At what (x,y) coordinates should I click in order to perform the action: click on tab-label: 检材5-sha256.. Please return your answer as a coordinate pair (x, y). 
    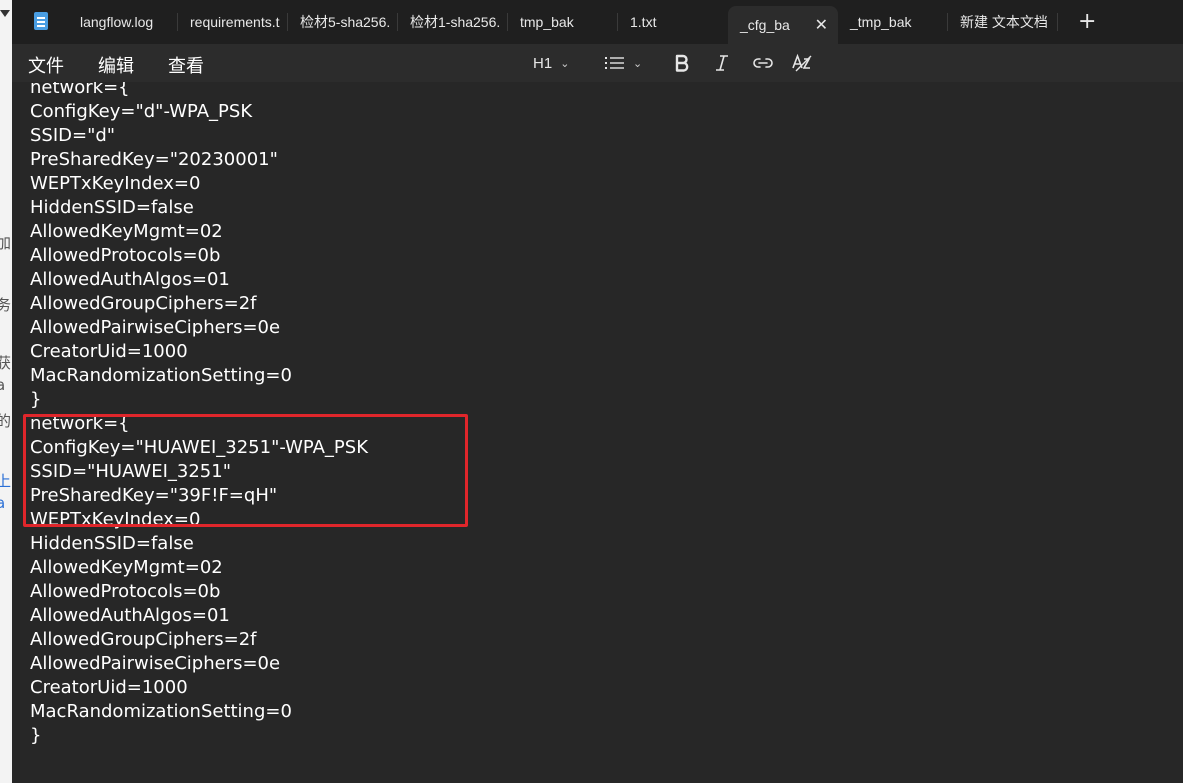
    Looking at the image, I should click on (345, 22).